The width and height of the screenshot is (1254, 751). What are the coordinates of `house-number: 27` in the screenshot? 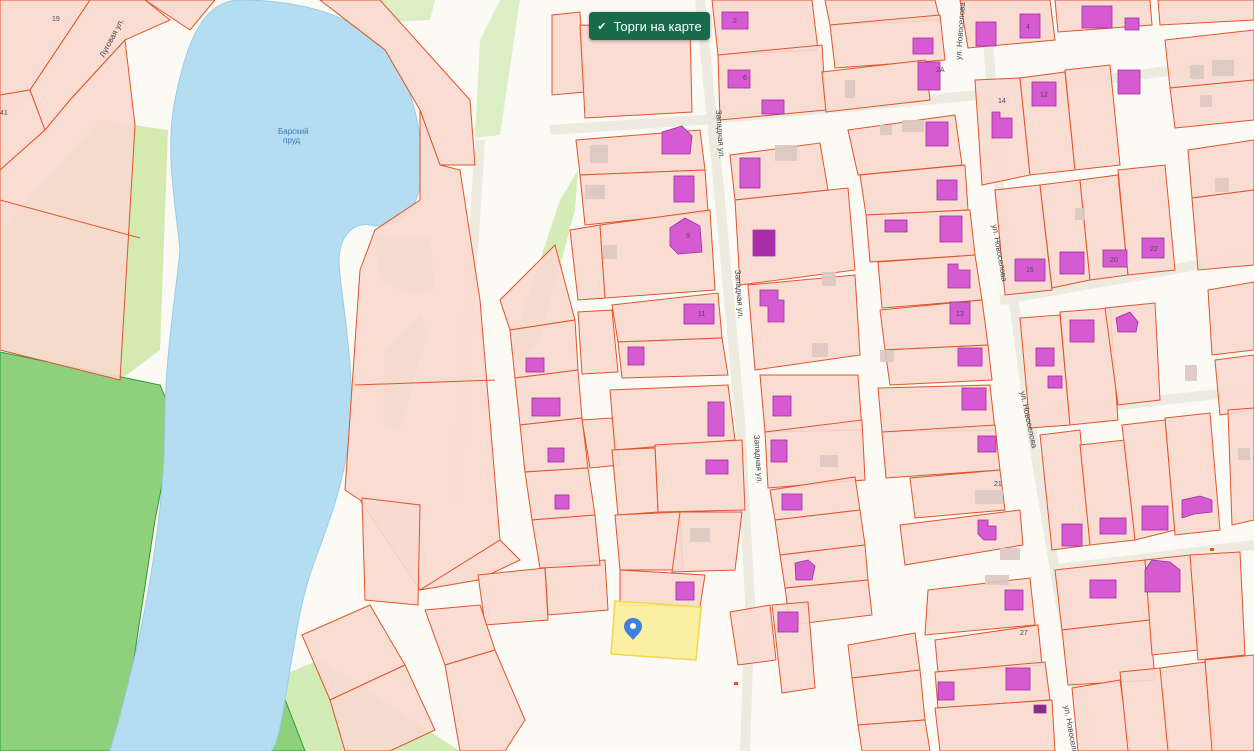 It's located at (1024, 633).